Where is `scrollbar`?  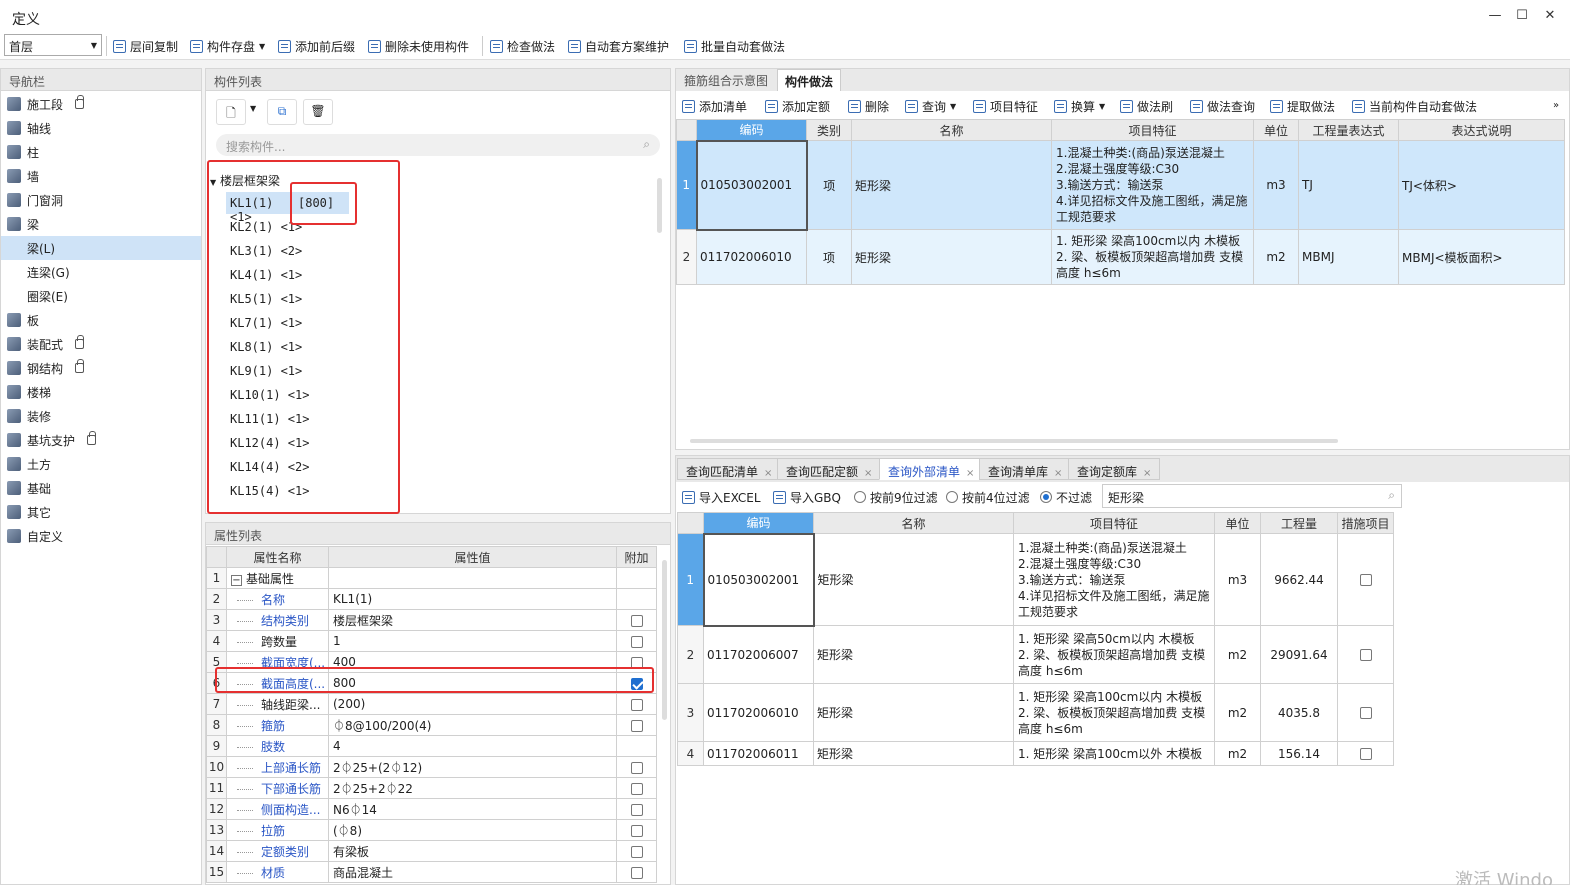 scrollbar is located at coordinates (659, 205).